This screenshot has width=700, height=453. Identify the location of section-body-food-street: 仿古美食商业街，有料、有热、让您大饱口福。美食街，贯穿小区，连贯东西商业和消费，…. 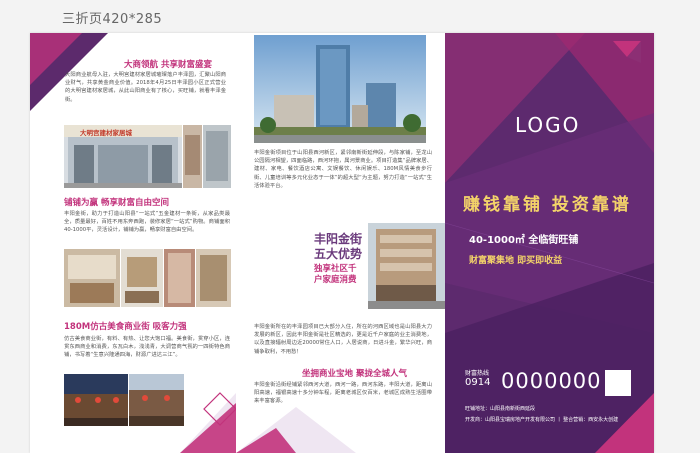
(147, 347).